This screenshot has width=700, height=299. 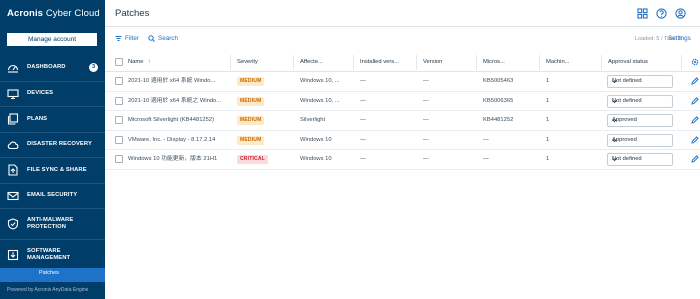 What do you see at coordinates (13, 68) in the screenshot?
I see `dashboard-icon` at bounding box center [13, 68].